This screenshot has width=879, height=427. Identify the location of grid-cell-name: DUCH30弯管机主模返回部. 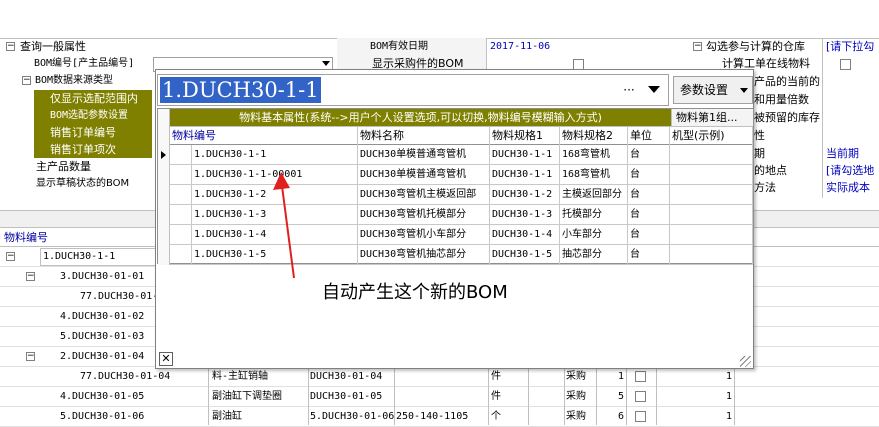
(424, 195).